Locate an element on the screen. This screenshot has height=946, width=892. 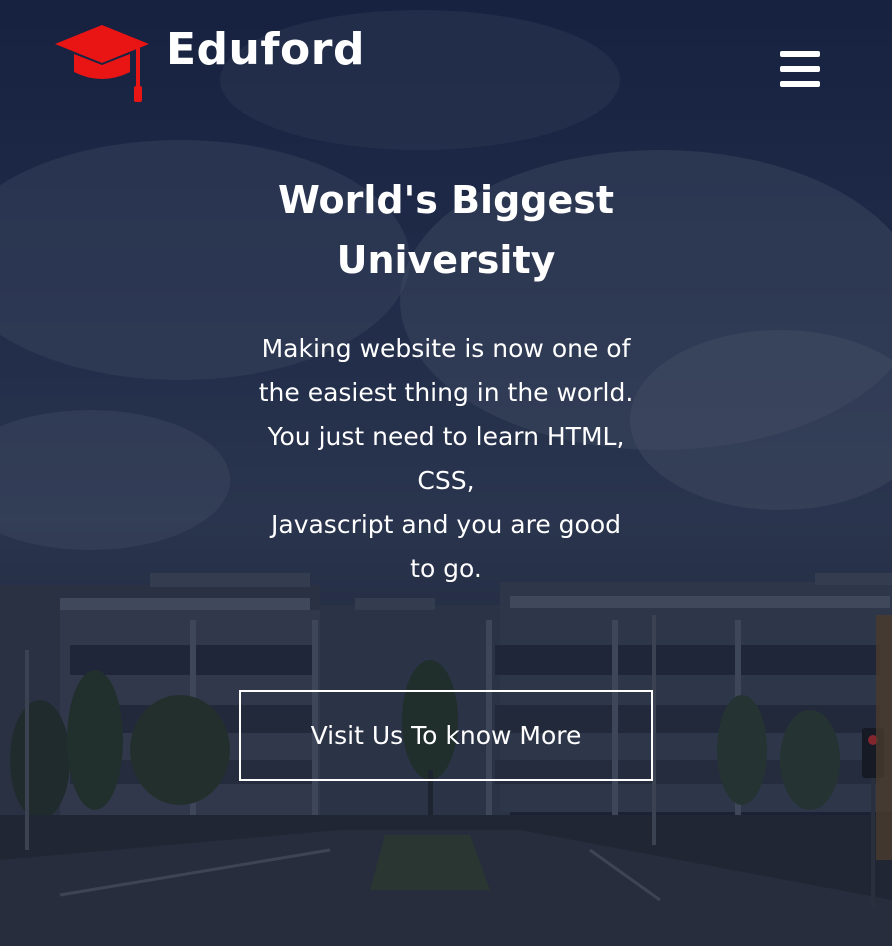
graduation-cap-icon is located at coordinates (102, 63).